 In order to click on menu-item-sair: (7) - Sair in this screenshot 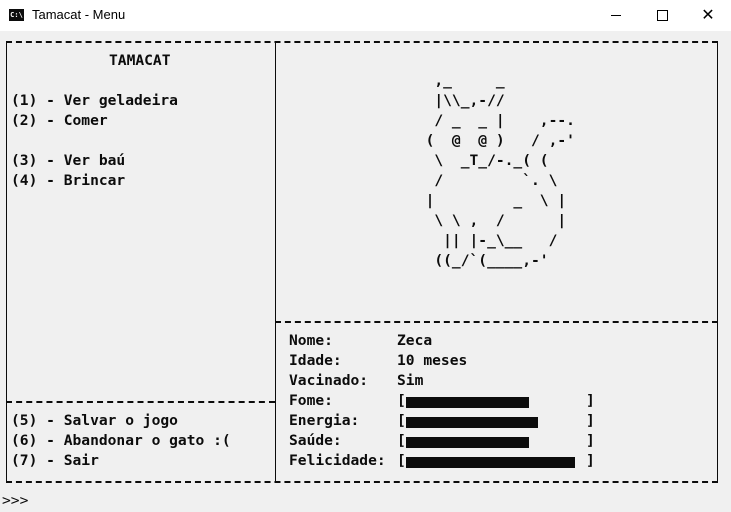, I will do `click(55, 460)`.